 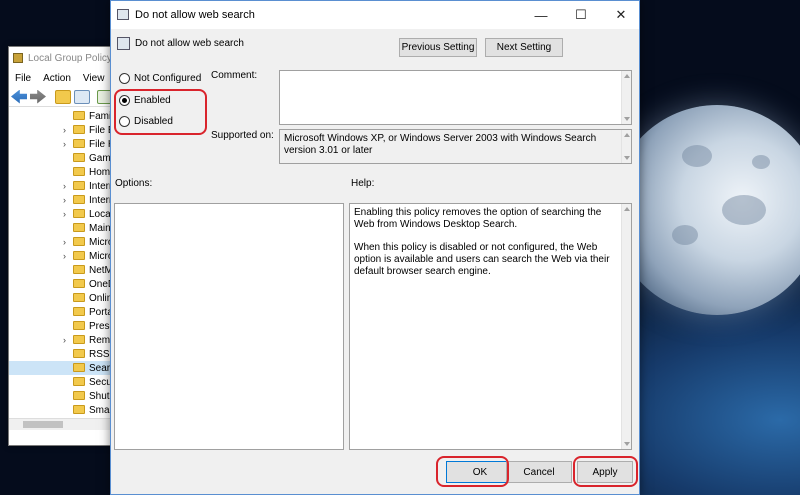 What do you see at coordinates (94, 78) in the screenshot?
I see `menu-view: View` at bounding box center [94, 78].